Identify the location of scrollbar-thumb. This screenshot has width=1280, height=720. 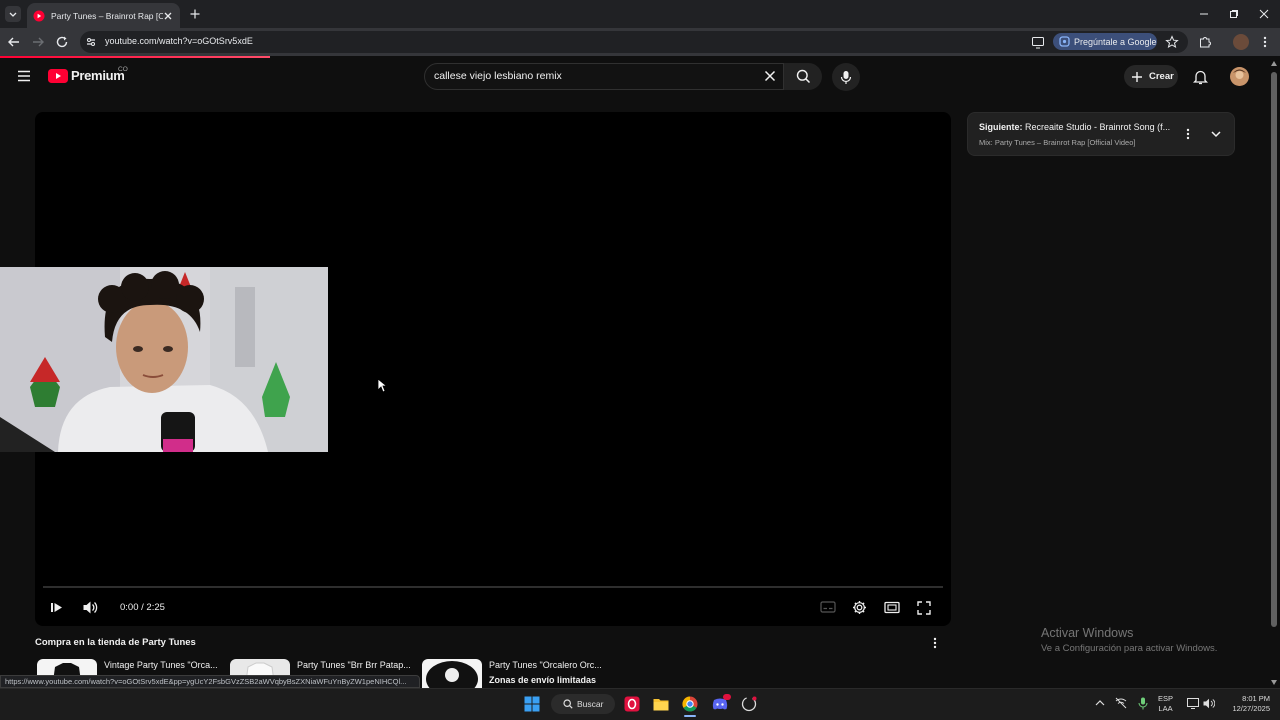
(1274, 349).